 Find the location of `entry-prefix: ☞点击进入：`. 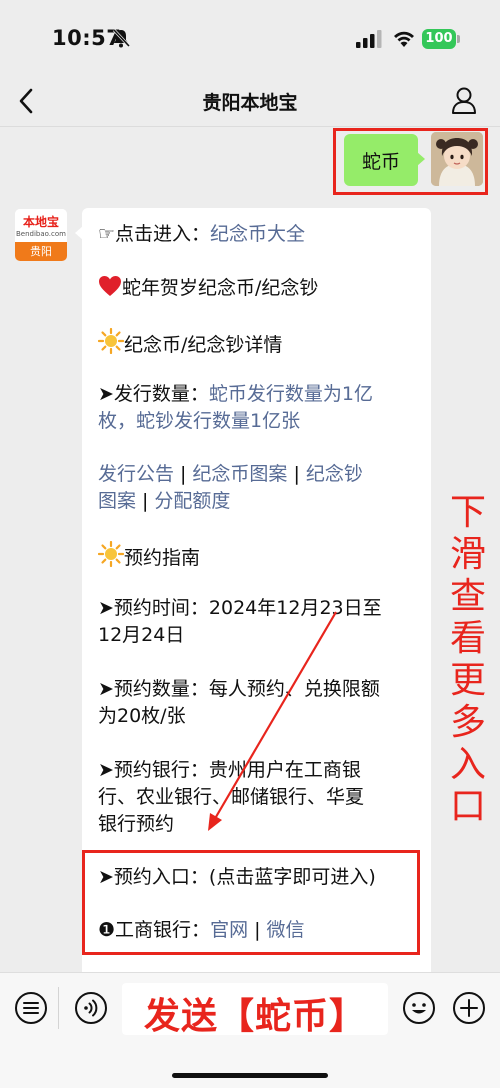

entry-prefix: ☞点击进入： is located at coordinates (154, 234).